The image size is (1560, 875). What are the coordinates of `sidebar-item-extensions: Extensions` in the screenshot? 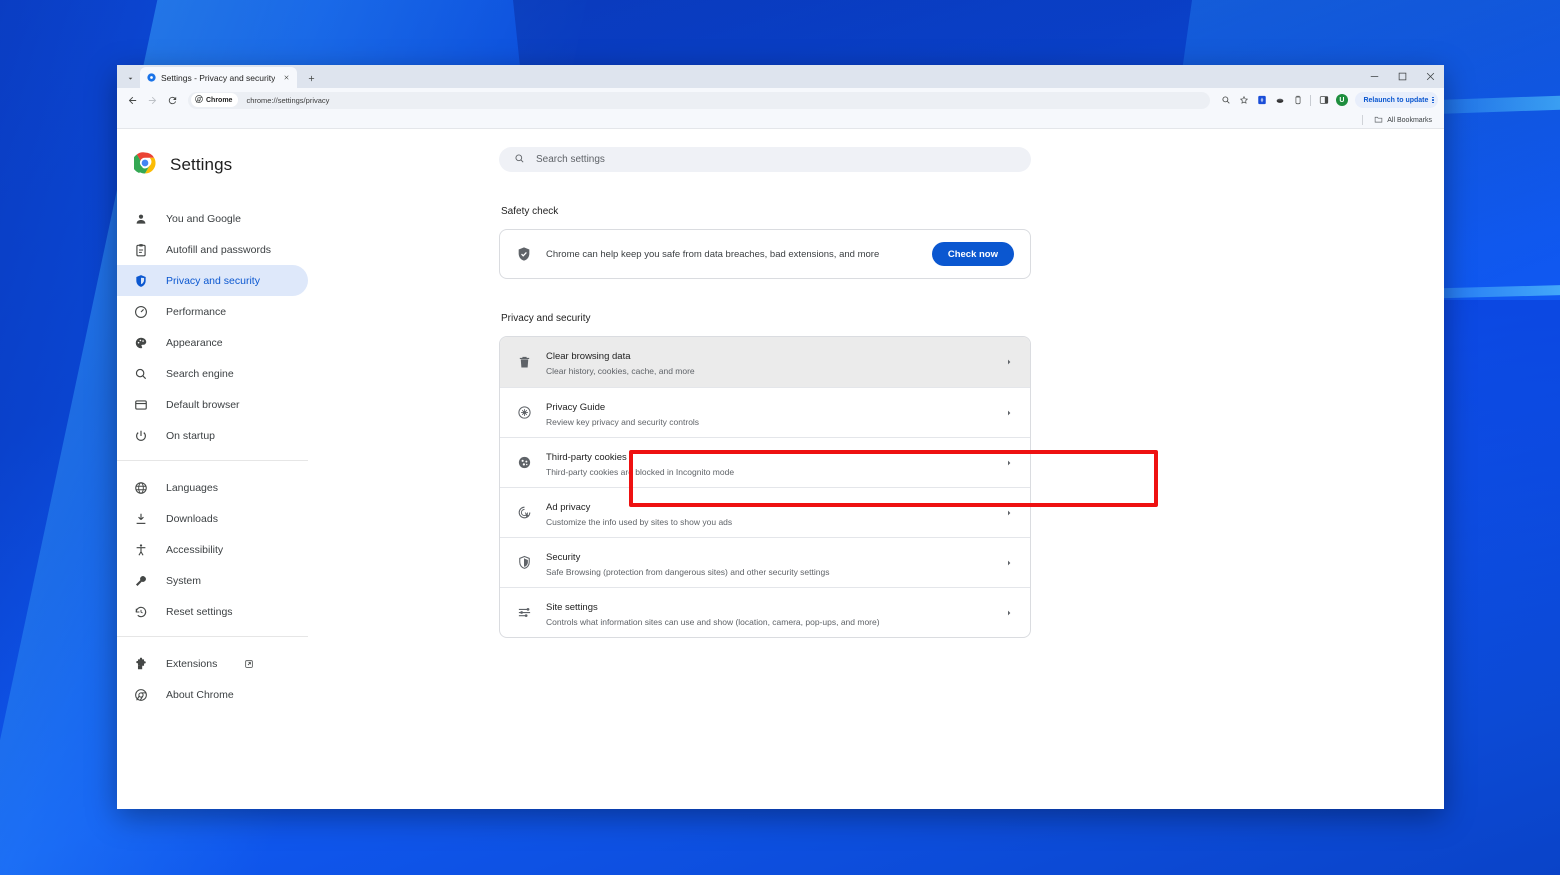 It's located at (185, 663).